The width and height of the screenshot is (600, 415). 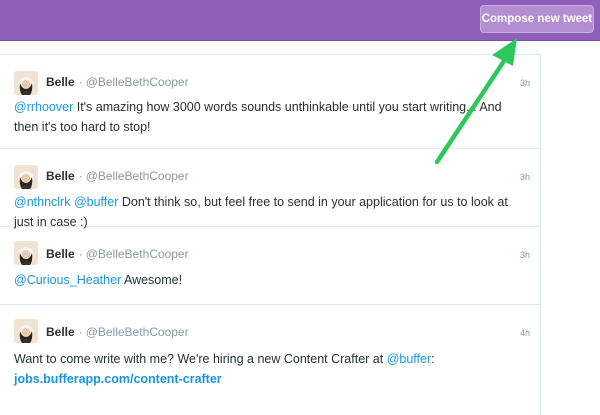 I want to click on compose-new-tweet-button: Compose new tweet, so click(x=537, y=19).